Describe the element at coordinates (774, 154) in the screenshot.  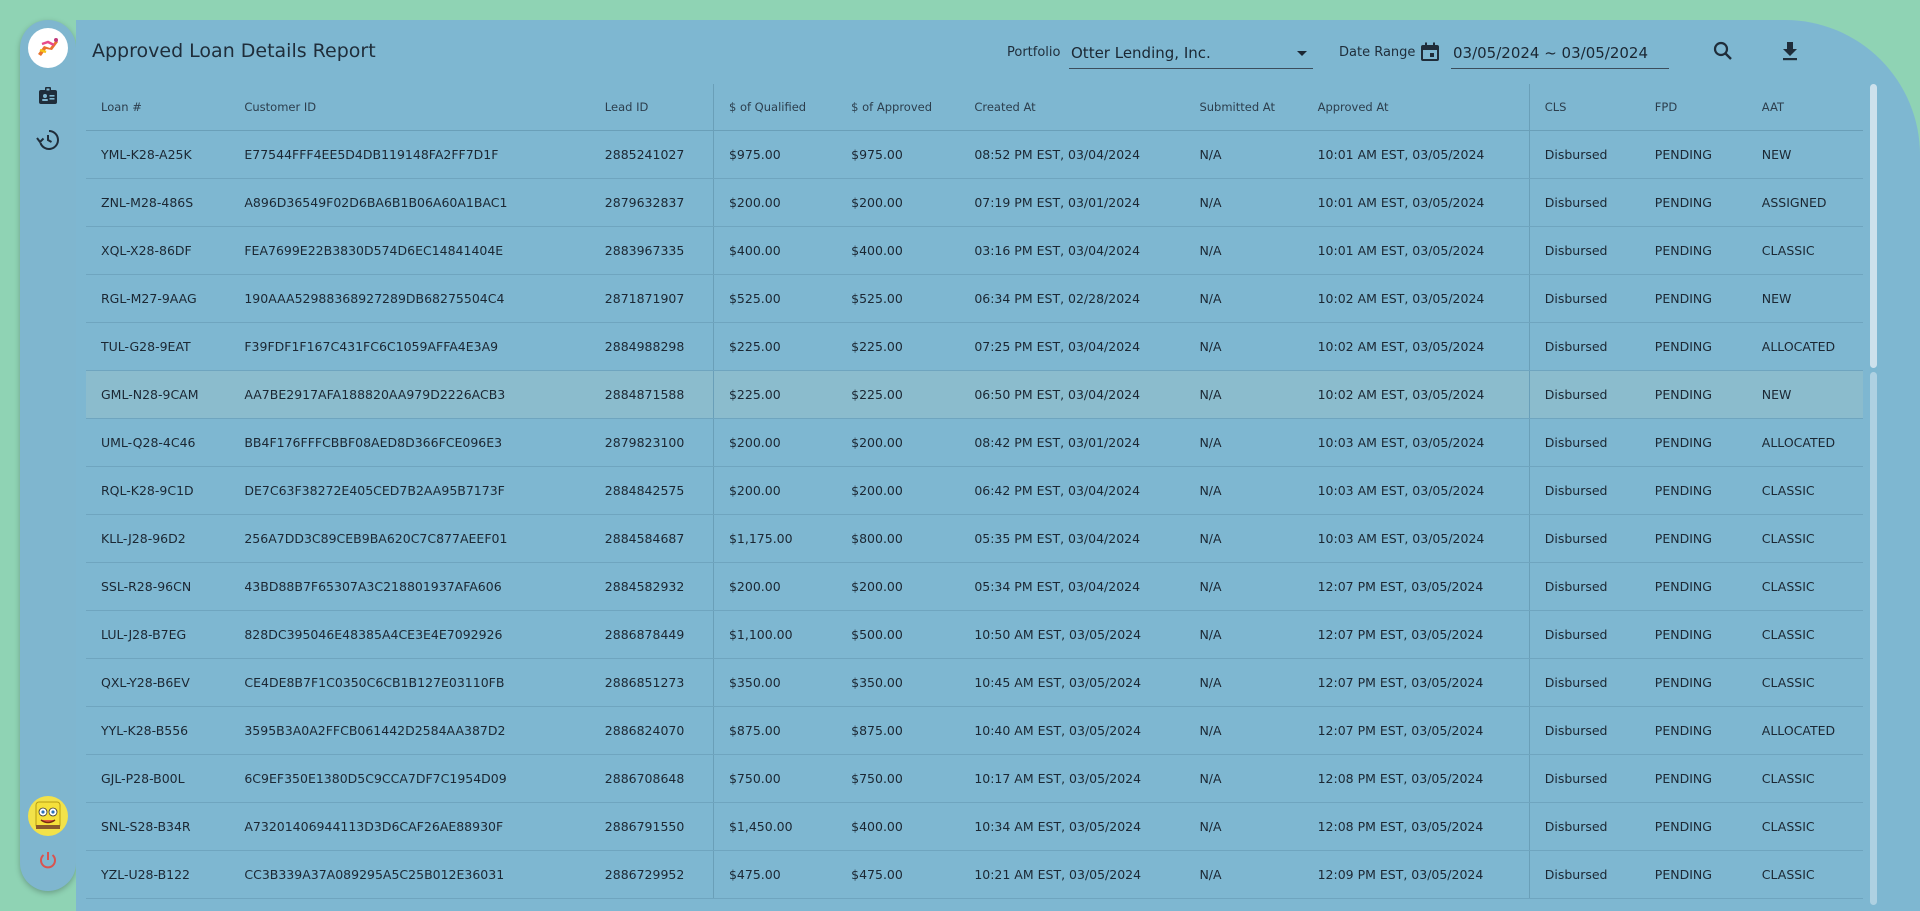
I see `cell-qualified: $975.00` at that location.